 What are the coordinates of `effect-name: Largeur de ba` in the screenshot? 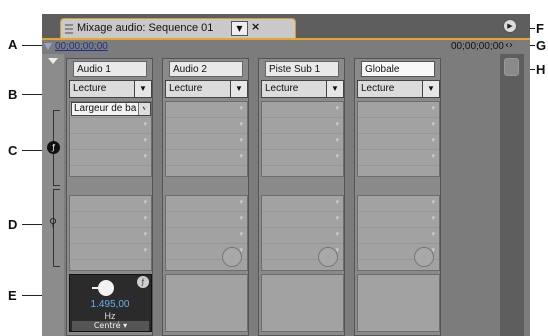 It's located at (105, 108).